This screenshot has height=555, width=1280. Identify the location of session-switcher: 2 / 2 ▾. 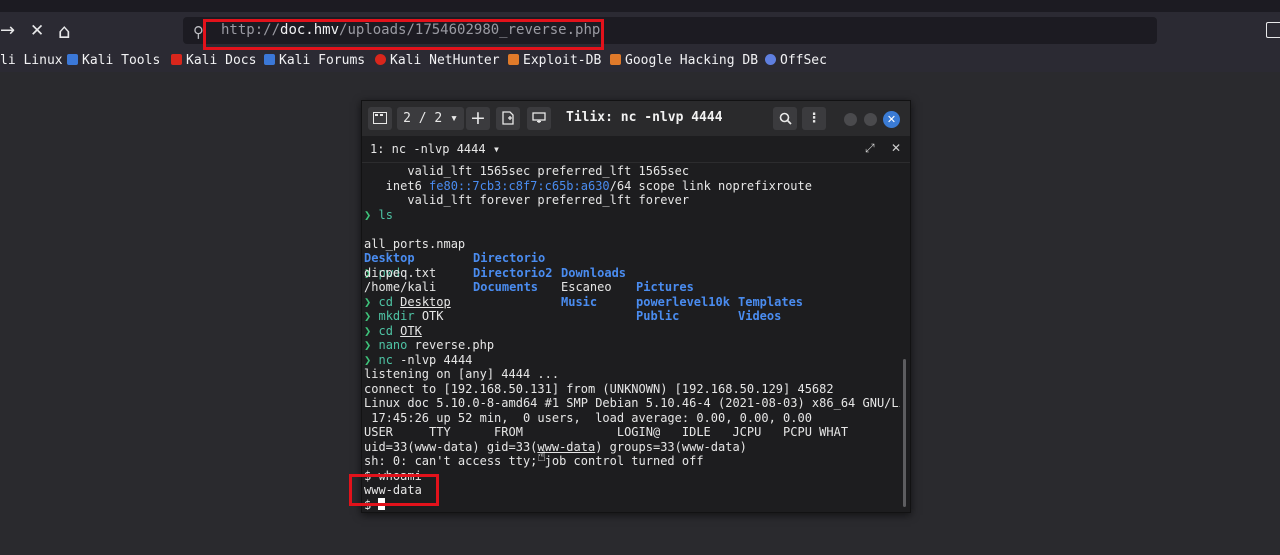
(430, 118).